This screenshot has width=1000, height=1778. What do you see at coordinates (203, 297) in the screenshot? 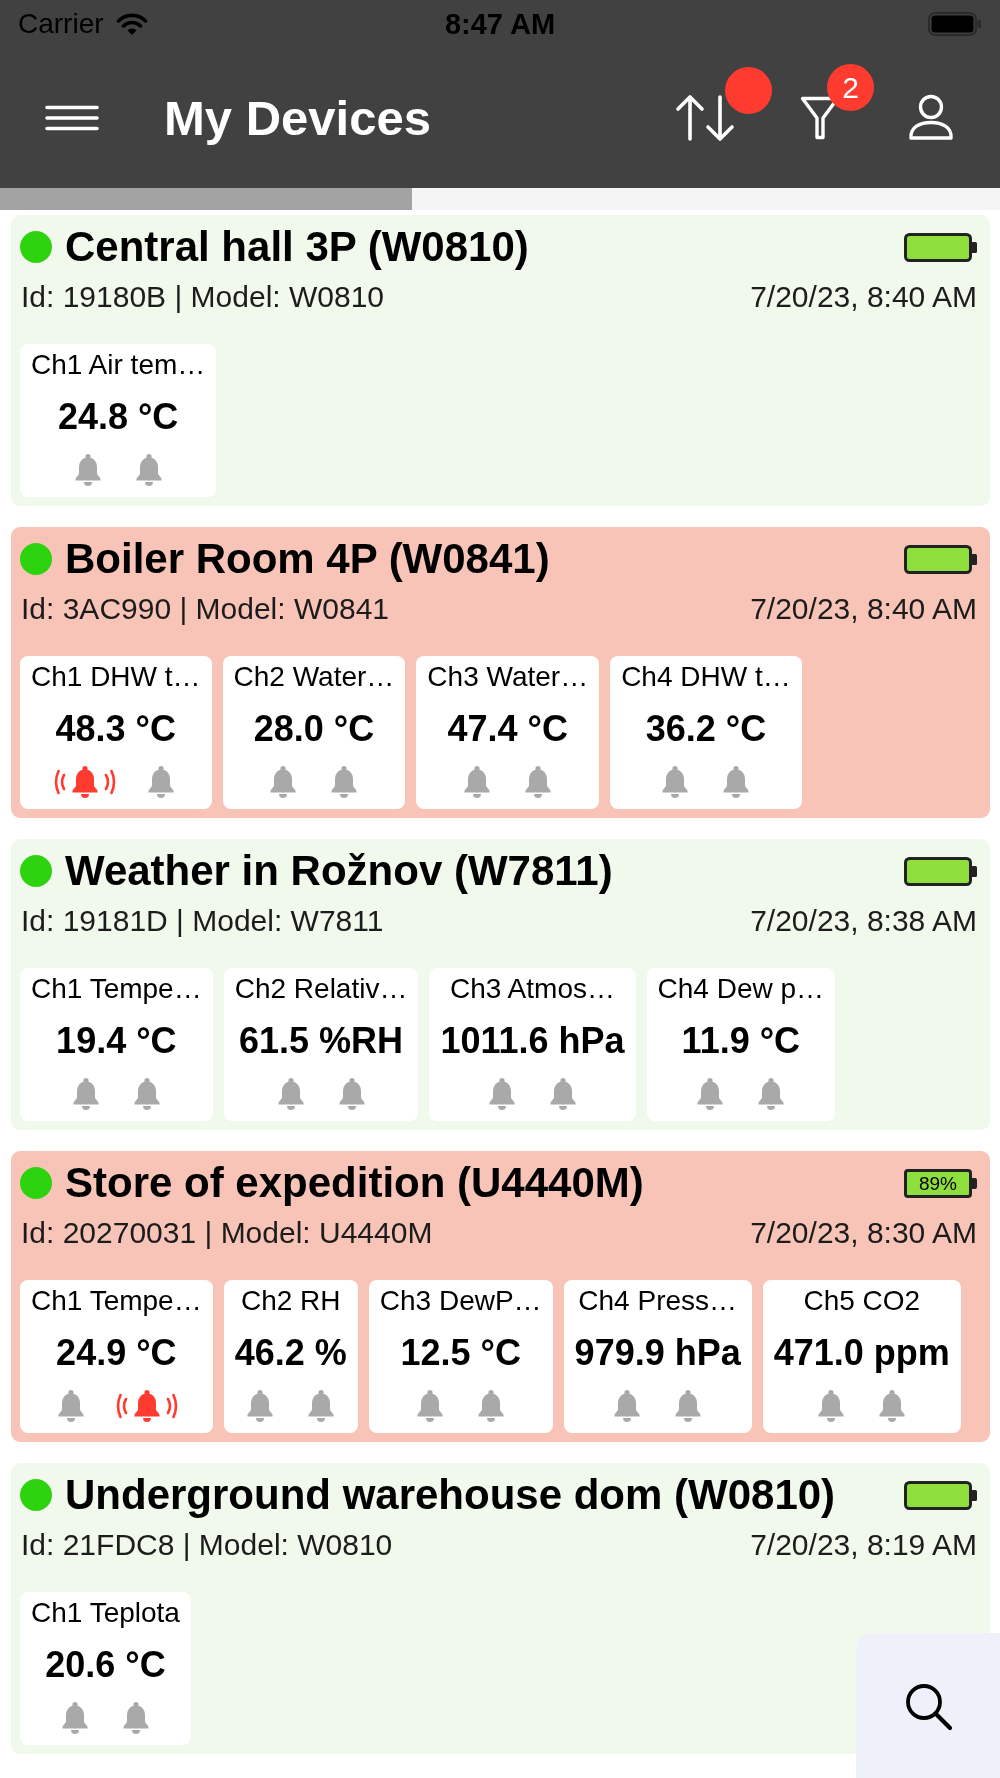
I see `device-info: Id: 19180B | Model: W0810` at bounding box center [203, 297].